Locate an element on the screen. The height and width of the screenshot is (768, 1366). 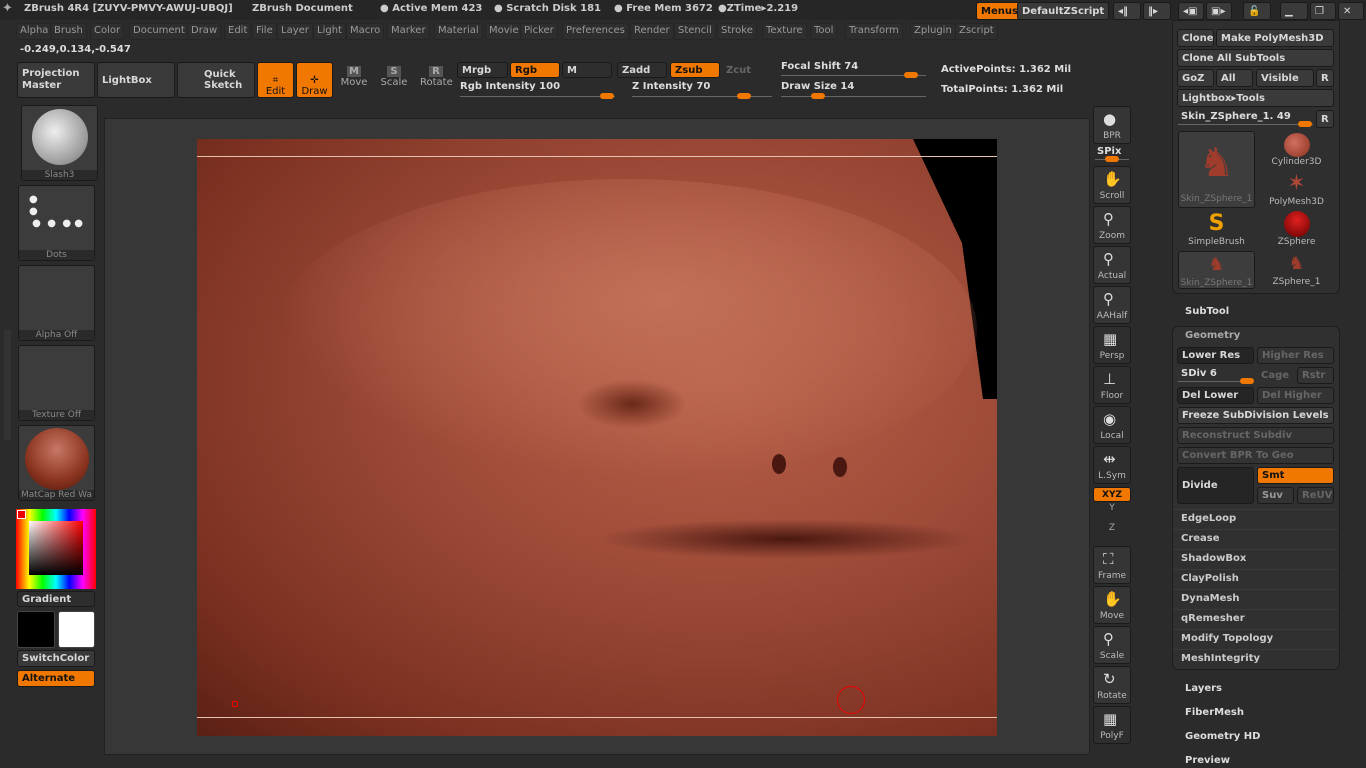
section-geometry-hd: Geometry HD is located at coordinates (1222, 736).